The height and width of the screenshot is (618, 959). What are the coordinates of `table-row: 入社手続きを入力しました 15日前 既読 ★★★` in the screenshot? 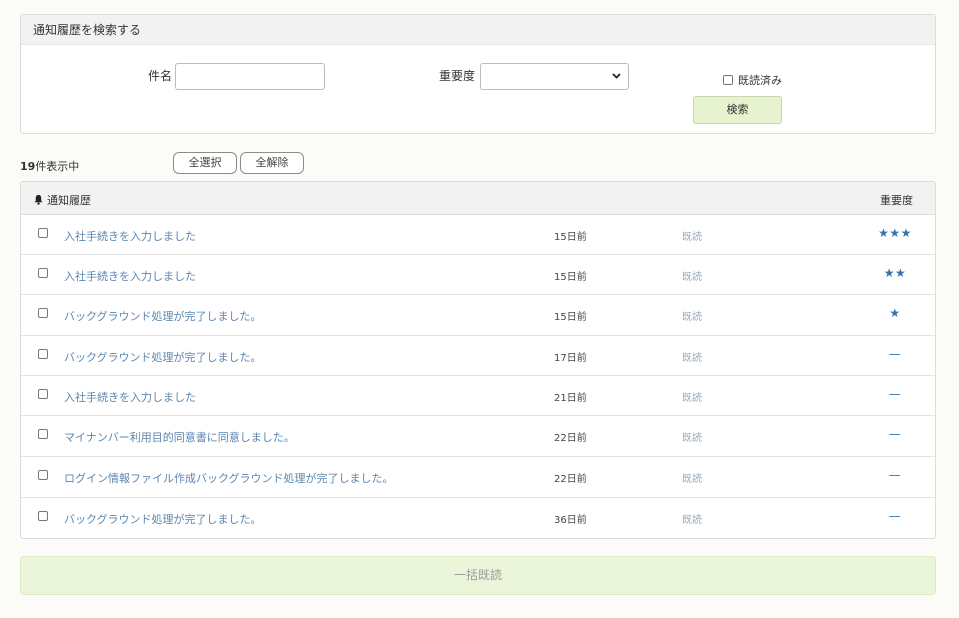 It's located at (478, 235).